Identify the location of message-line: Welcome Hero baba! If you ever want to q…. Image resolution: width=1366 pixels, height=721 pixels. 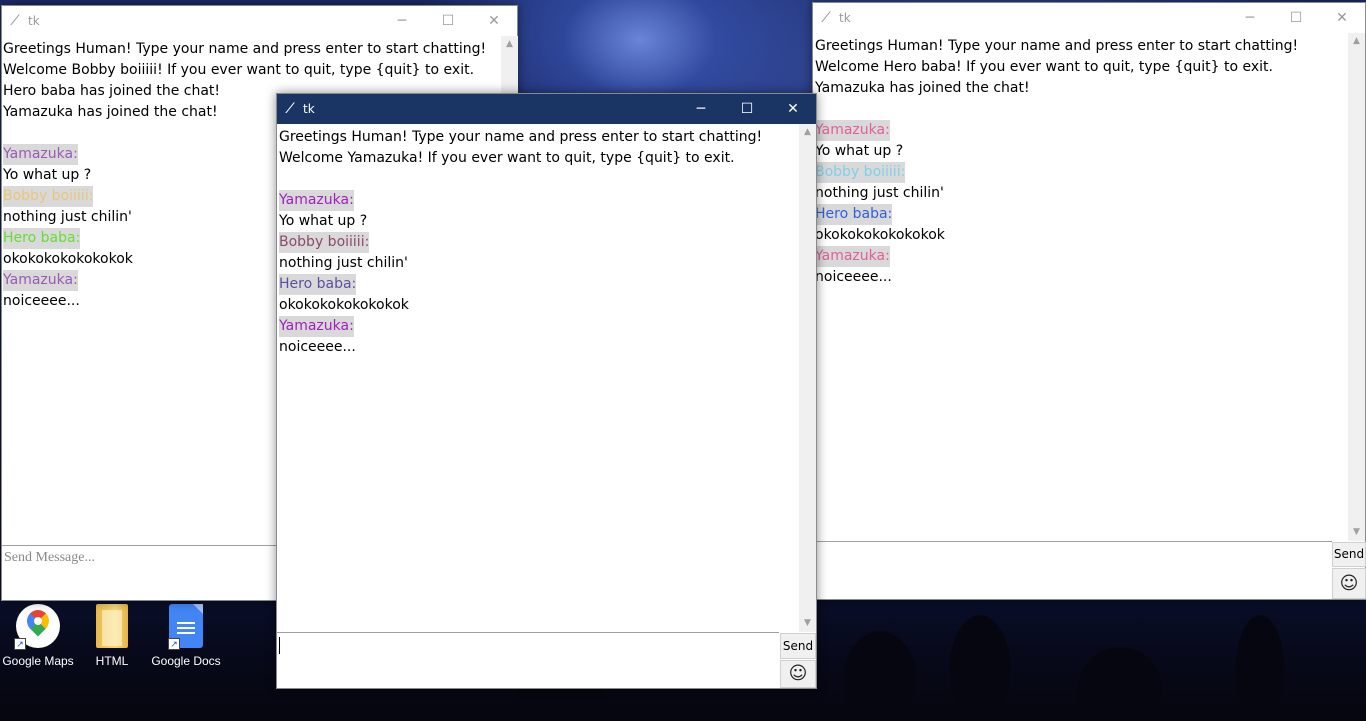
(1081, 67).